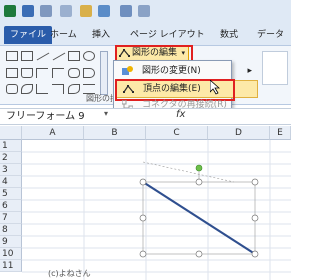 Image resolution: width=320 pixels, height=280 pixels. Describe the element at coordinates (28, 35) in the screenshot. I see `tab-file: ファイル` at that location.